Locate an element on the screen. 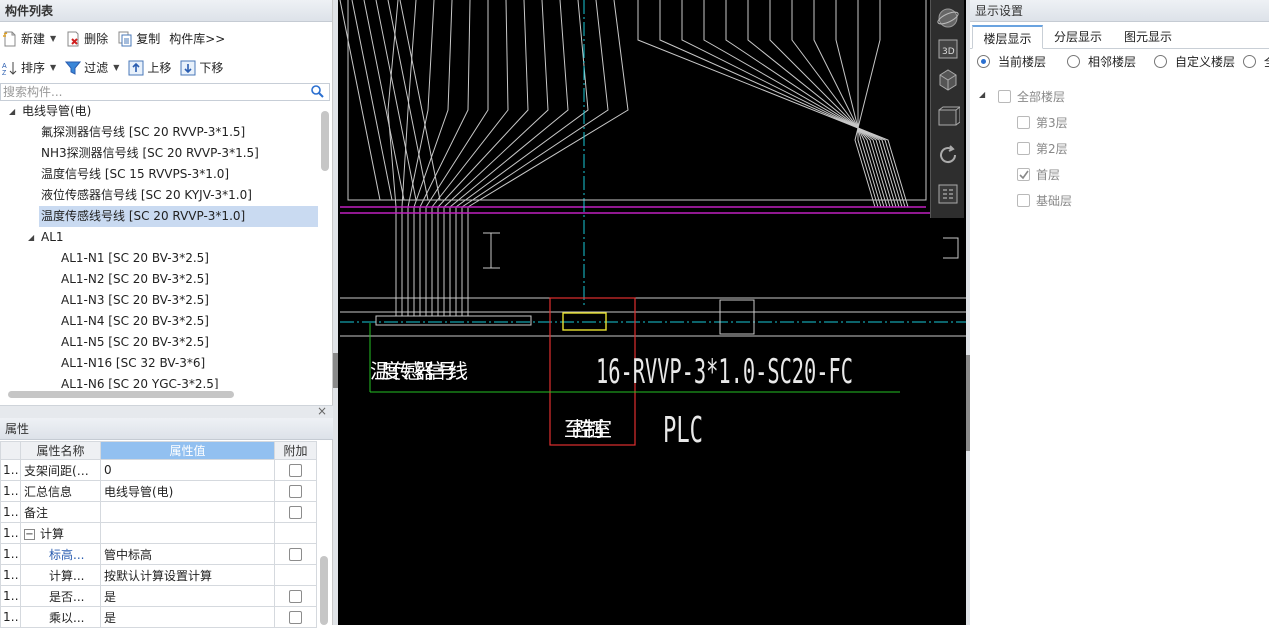  tree-item-label: AL1-N2 [SC 20 BV-3*2.5] is located at coordinates (135, 279).